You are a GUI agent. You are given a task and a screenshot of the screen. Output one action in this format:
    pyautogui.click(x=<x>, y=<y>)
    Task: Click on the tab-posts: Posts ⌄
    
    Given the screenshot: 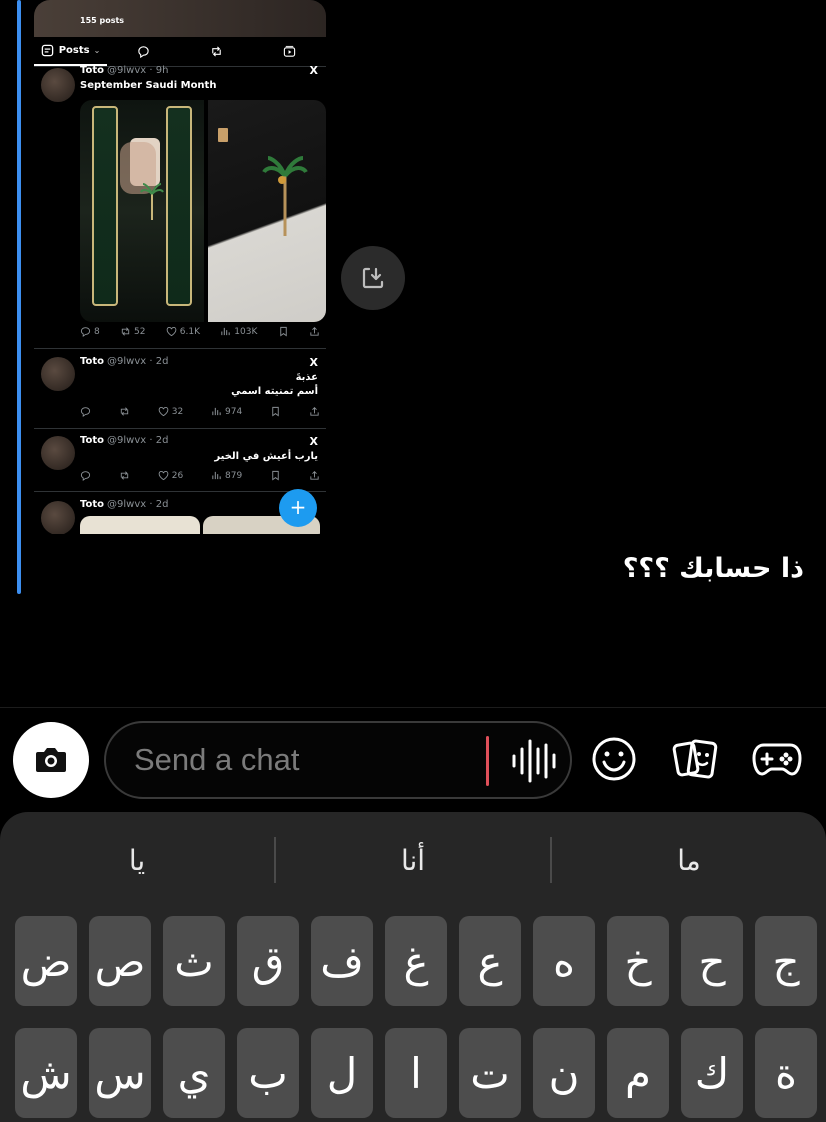 What is the action you would take?
    pyautogui.click(x=70, y=51)
    